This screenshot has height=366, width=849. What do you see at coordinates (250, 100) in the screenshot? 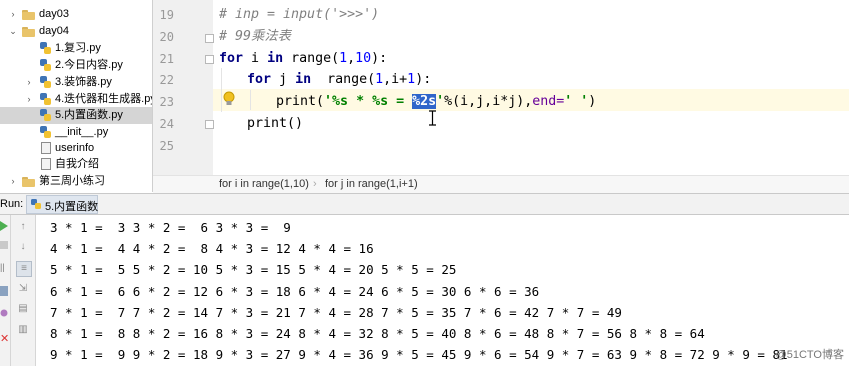
I see `indent-guide` at bounding box center [250, 100].